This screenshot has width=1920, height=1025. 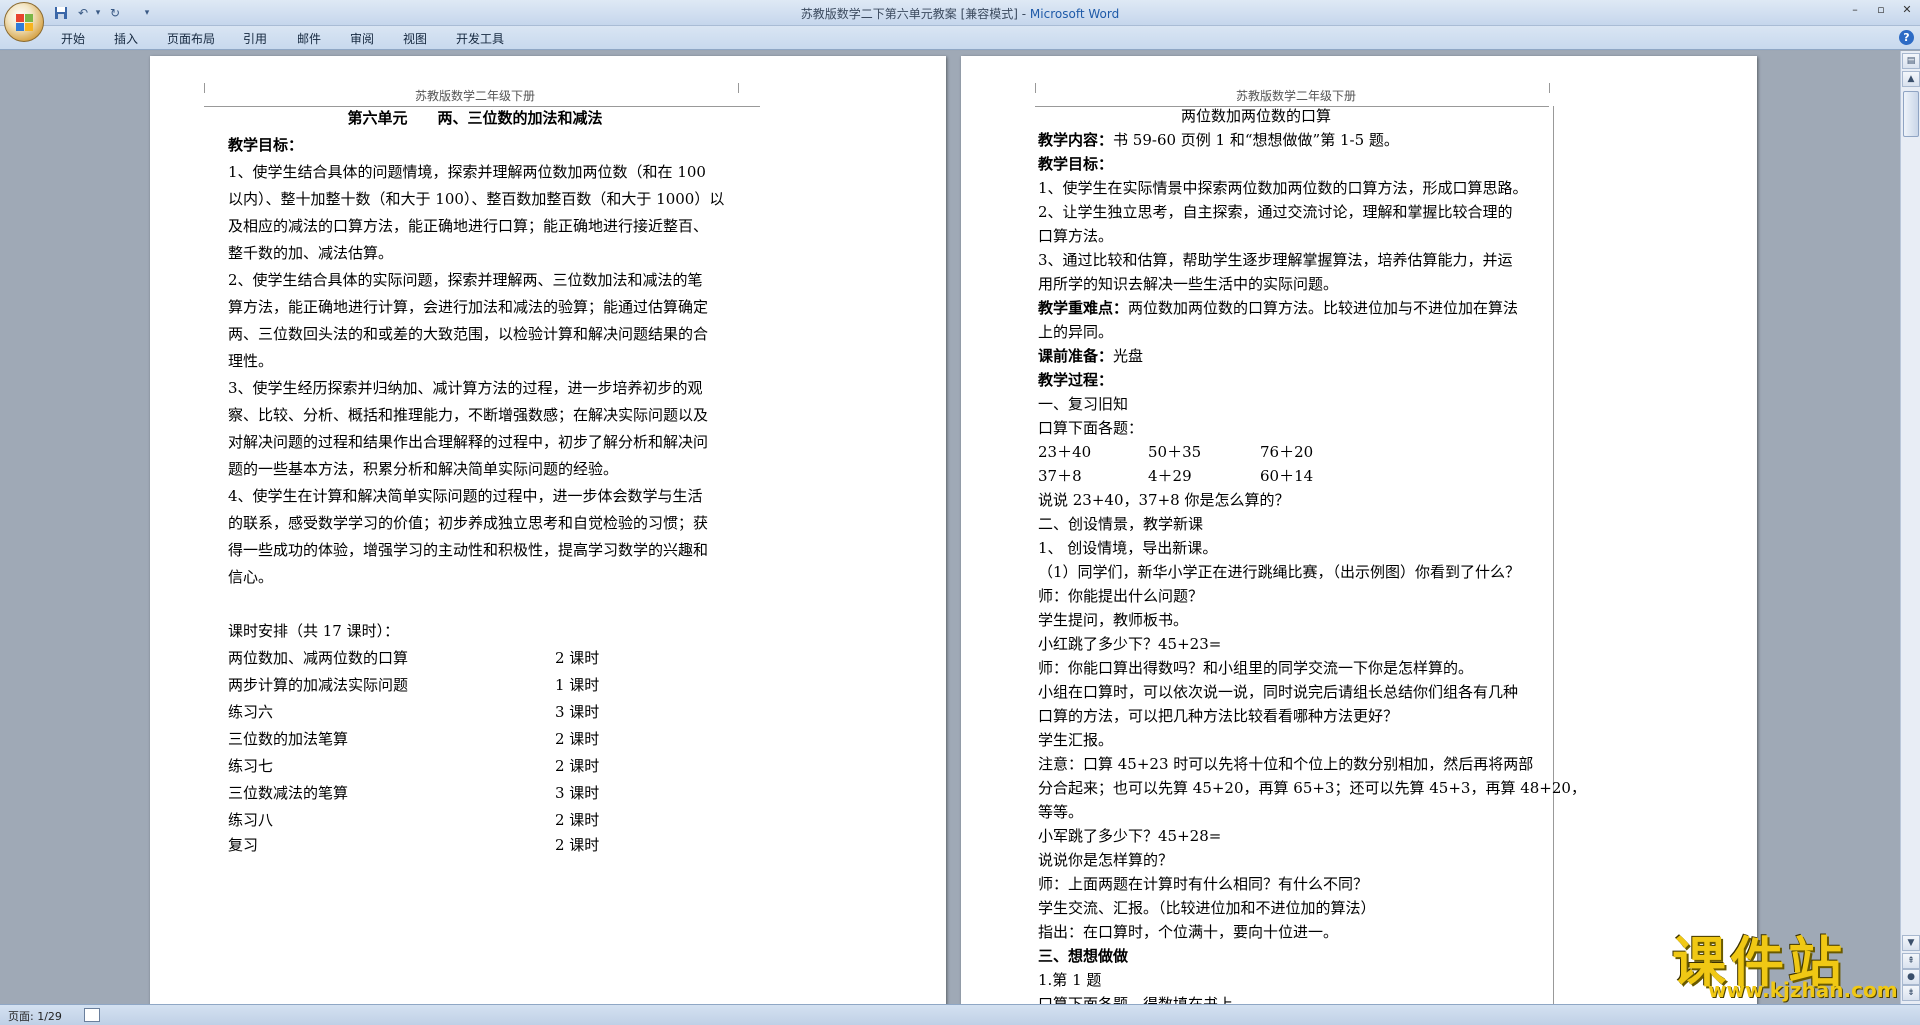 What do you see at coordinates (1091, 428) in the screenshot?
I see `body-line: 口算下面各题：` at bounding box center [1091, 428].